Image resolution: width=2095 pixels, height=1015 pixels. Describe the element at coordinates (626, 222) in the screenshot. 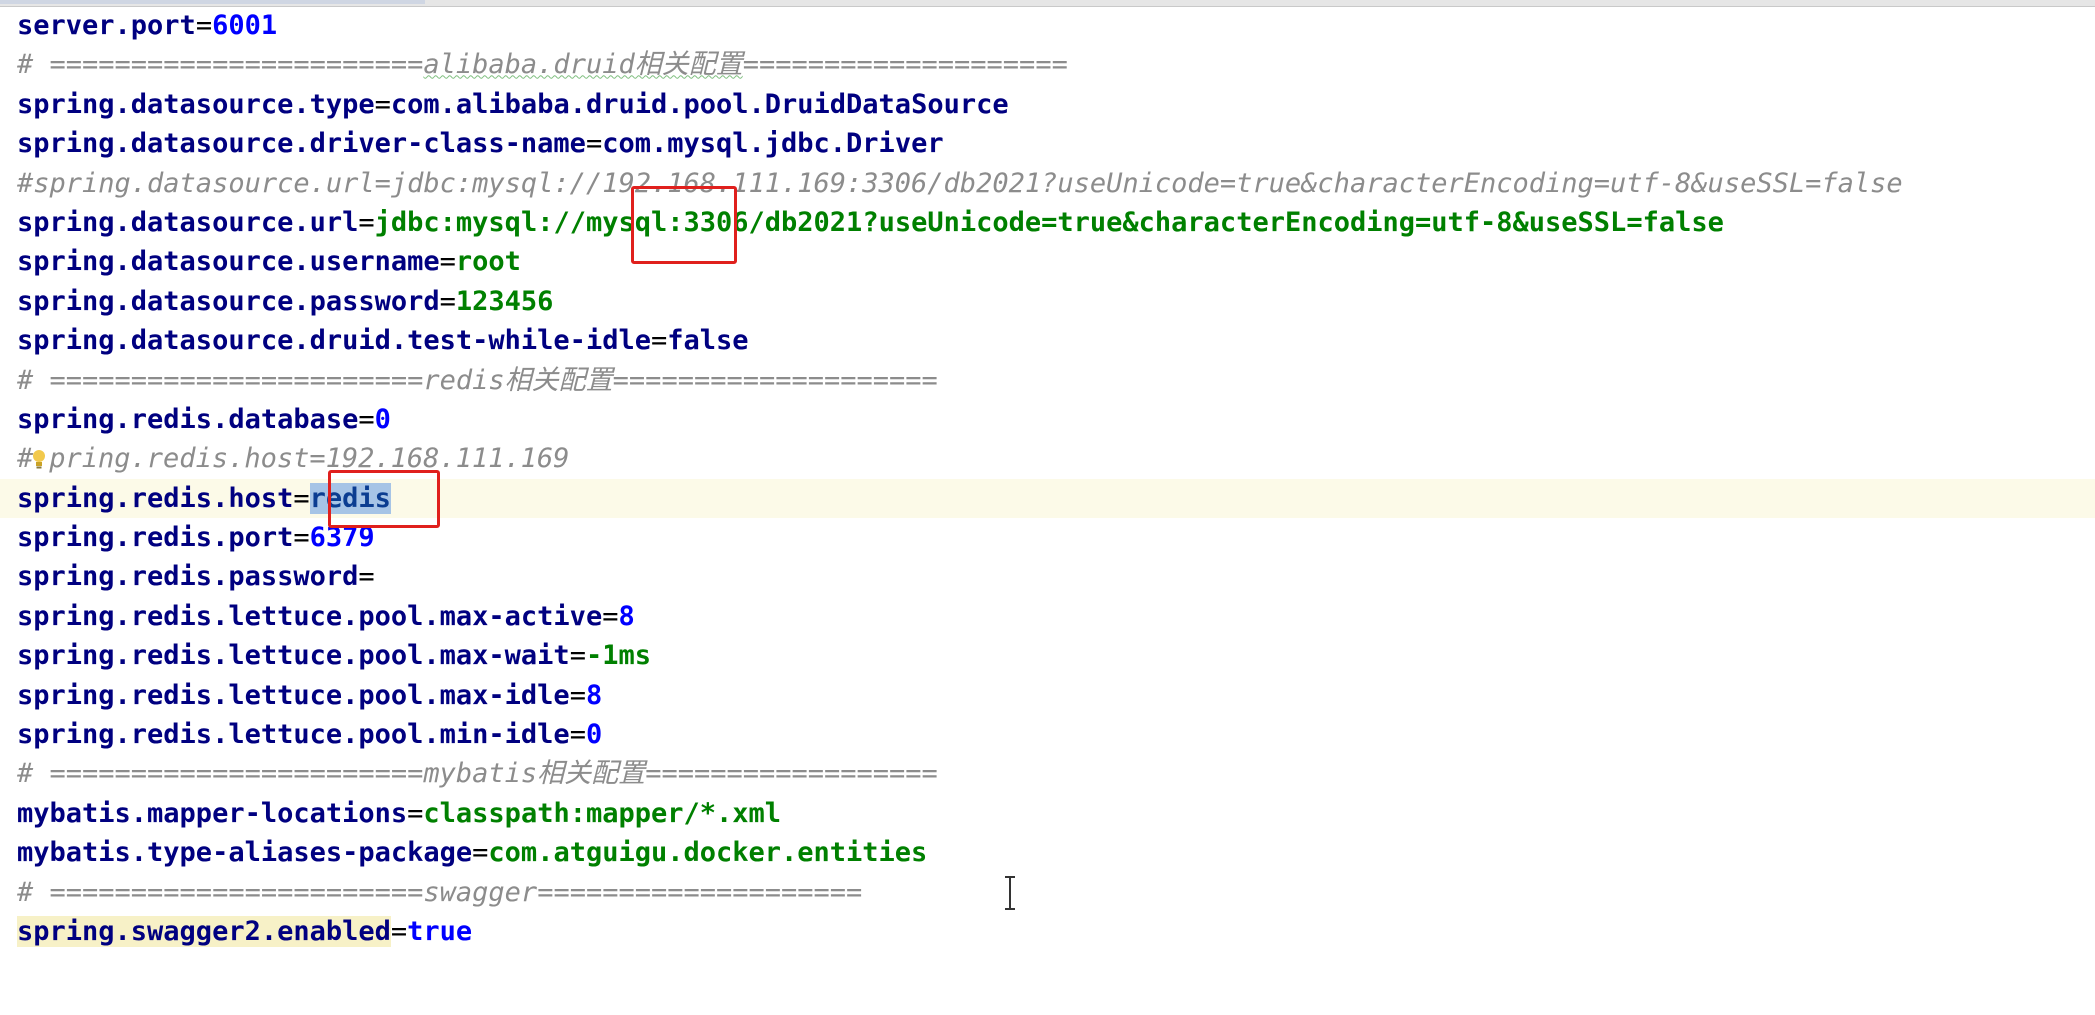

I see `url-host-mysql: mysql` at that location.